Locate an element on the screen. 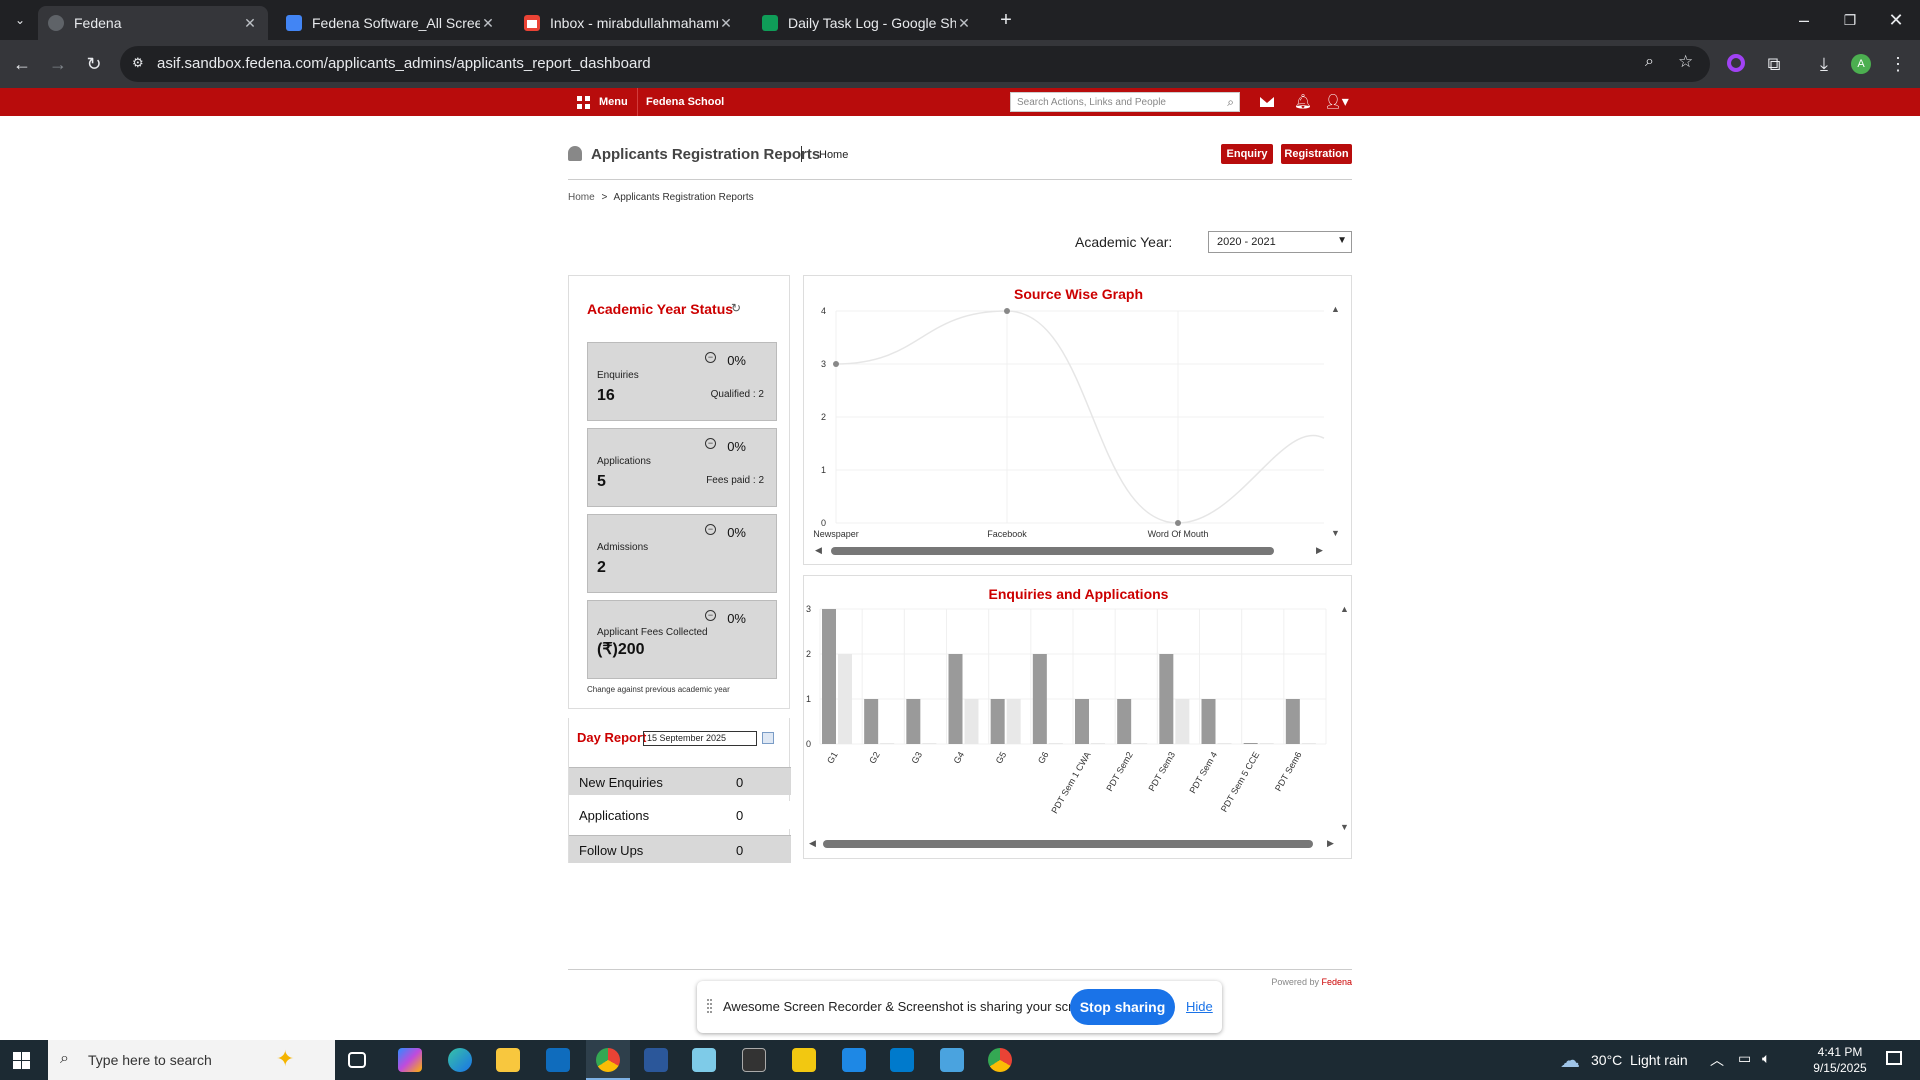 The width and height of the screenshot is (1920, 1080). tab-inbox: Inbox - mirabdullahmahammad ✕ is located at coordinates (629, 23).